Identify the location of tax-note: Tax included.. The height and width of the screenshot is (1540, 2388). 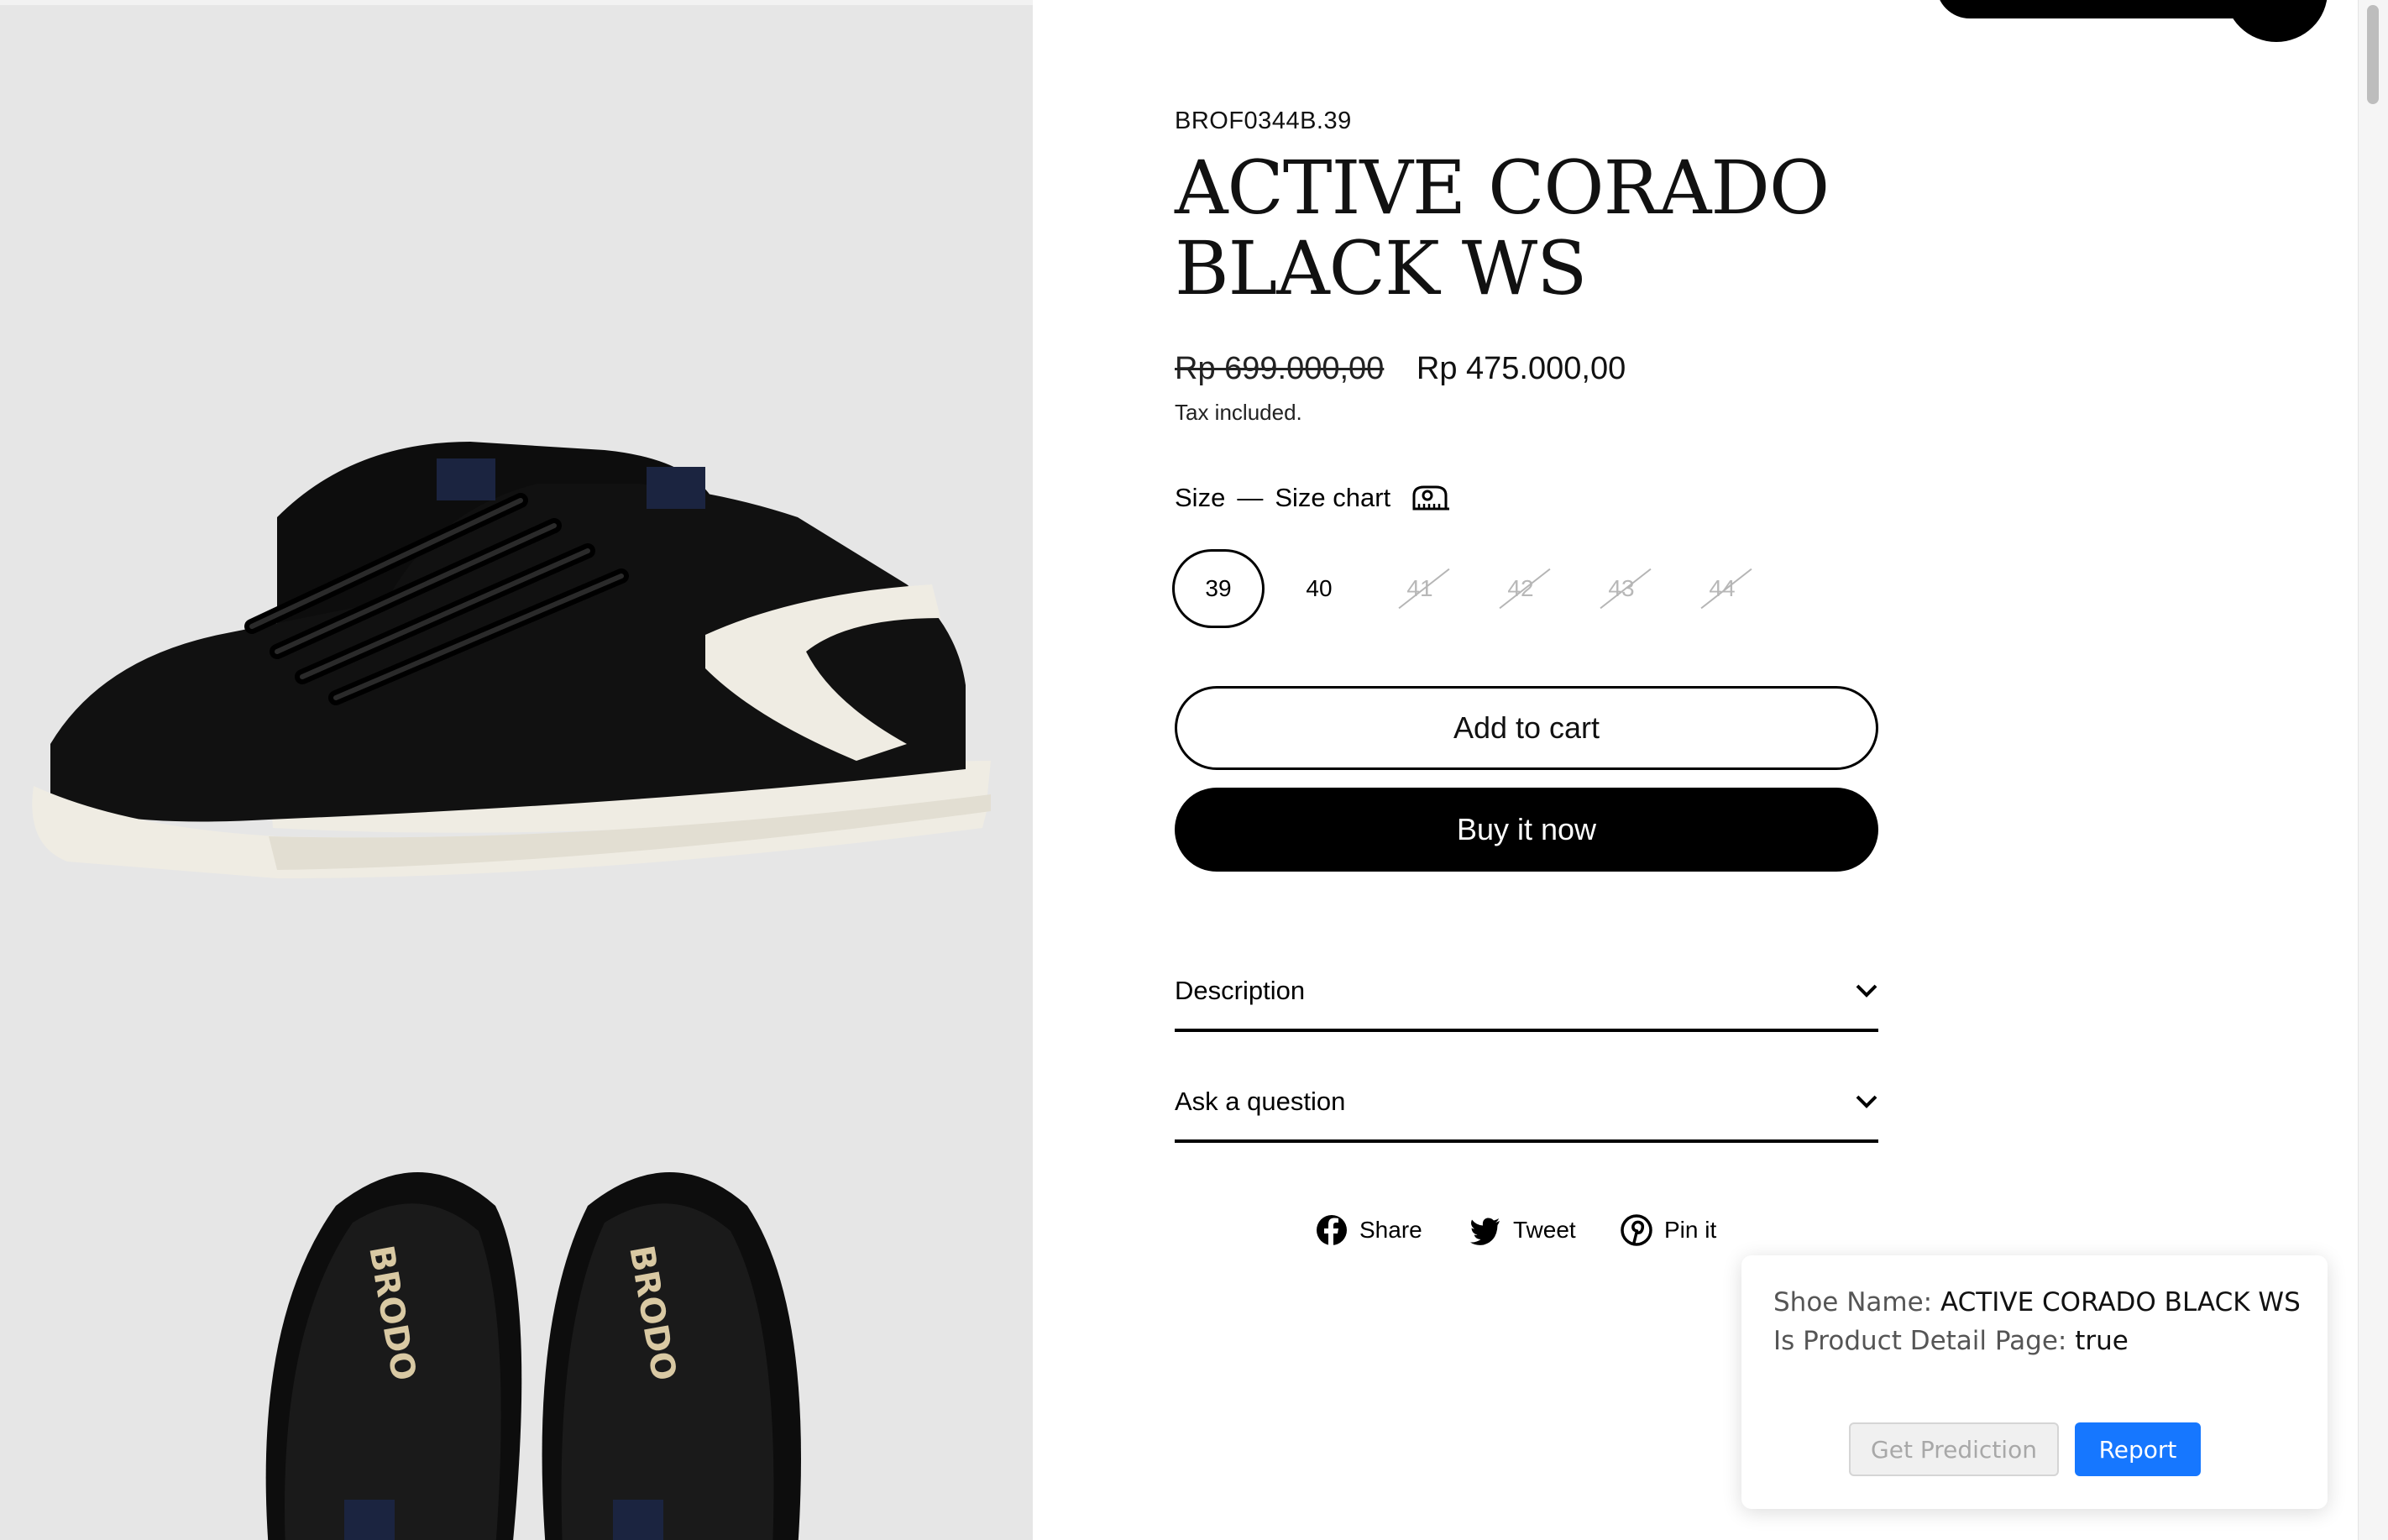
(1238, 412).